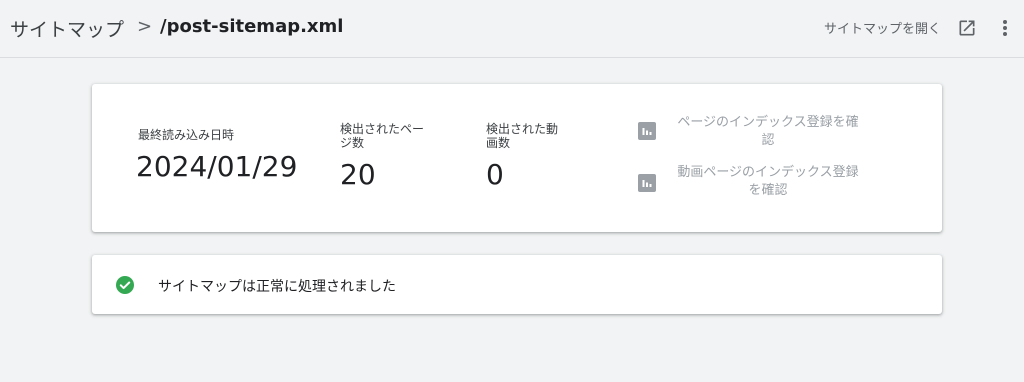  Describe the element at coordinates (498, 143) in the screenshot. I see `discovered-videos-label-line2: 画数` at that location.